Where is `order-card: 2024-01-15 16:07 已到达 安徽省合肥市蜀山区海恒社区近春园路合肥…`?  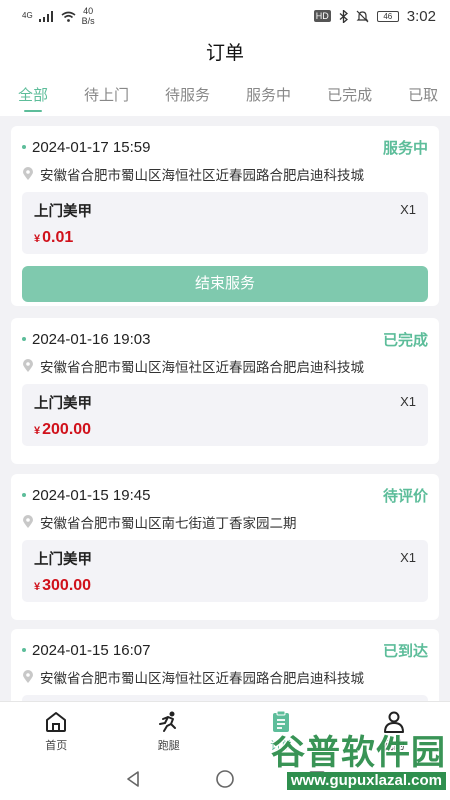
order-card: 2024-01-15 16:07 已到达 安徽省合肥市蜀山区海恒社区近春园路合肥… is located at coordinates (225, 665).